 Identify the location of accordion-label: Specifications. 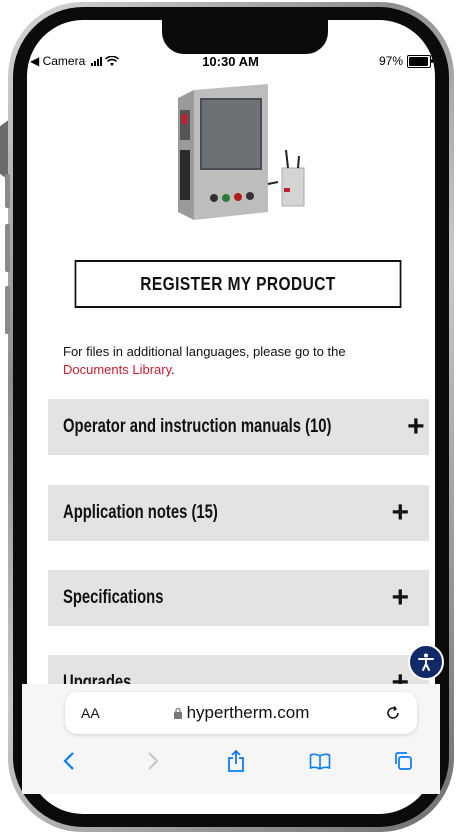
(113, 597).